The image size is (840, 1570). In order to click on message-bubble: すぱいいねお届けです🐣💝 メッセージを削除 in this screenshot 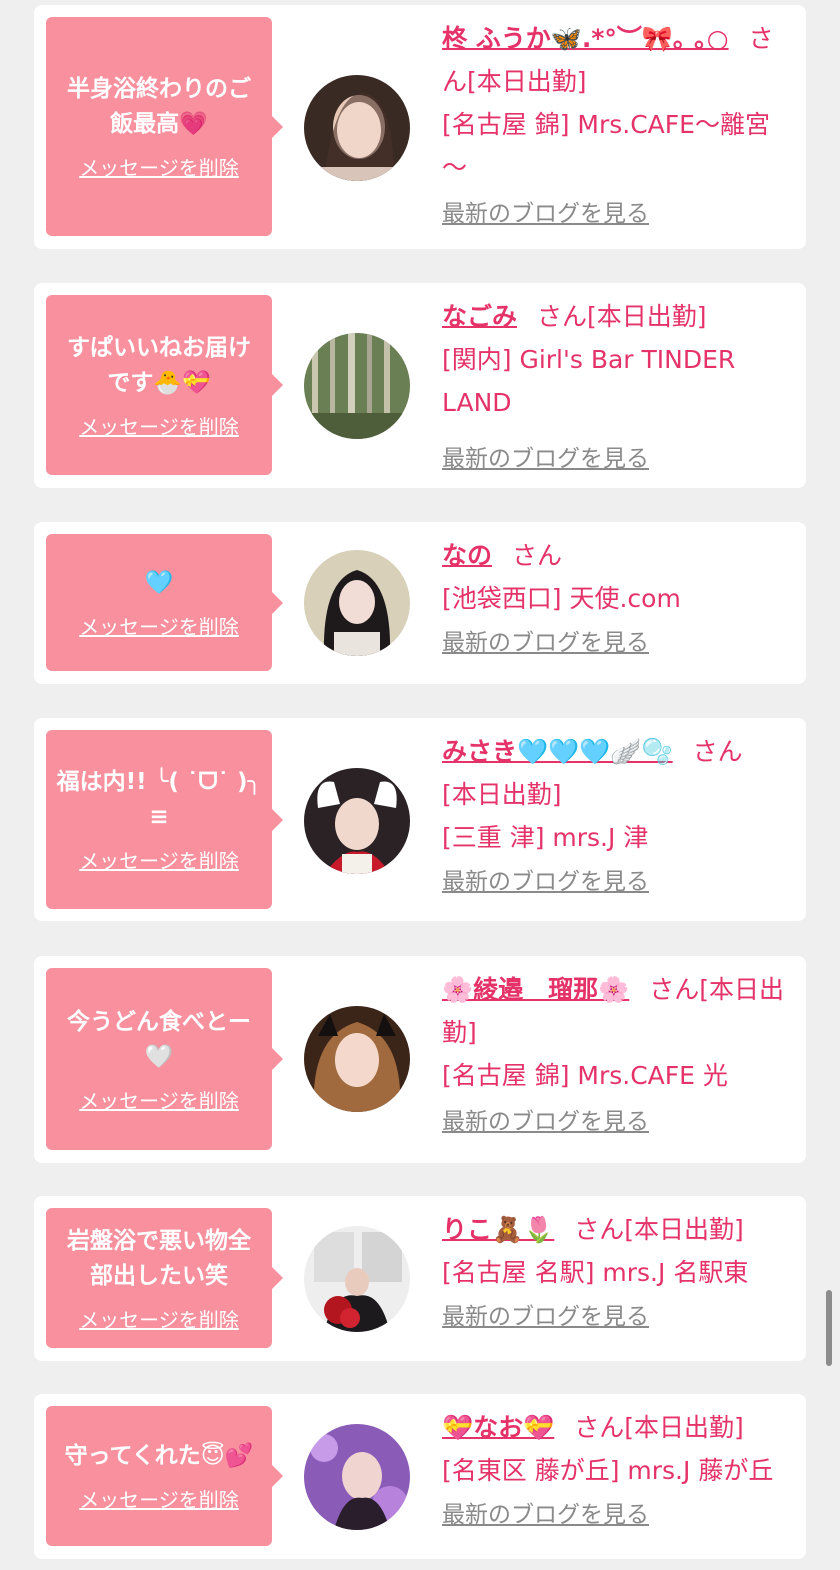, I will do `click(164, 385)`.